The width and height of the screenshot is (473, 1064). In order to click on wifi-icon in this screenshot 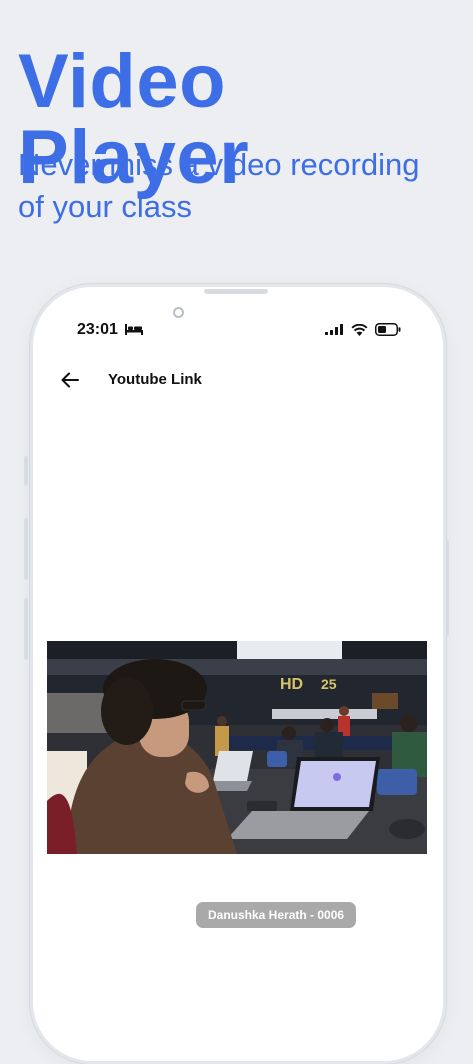, I will do `click(359, 329)`.